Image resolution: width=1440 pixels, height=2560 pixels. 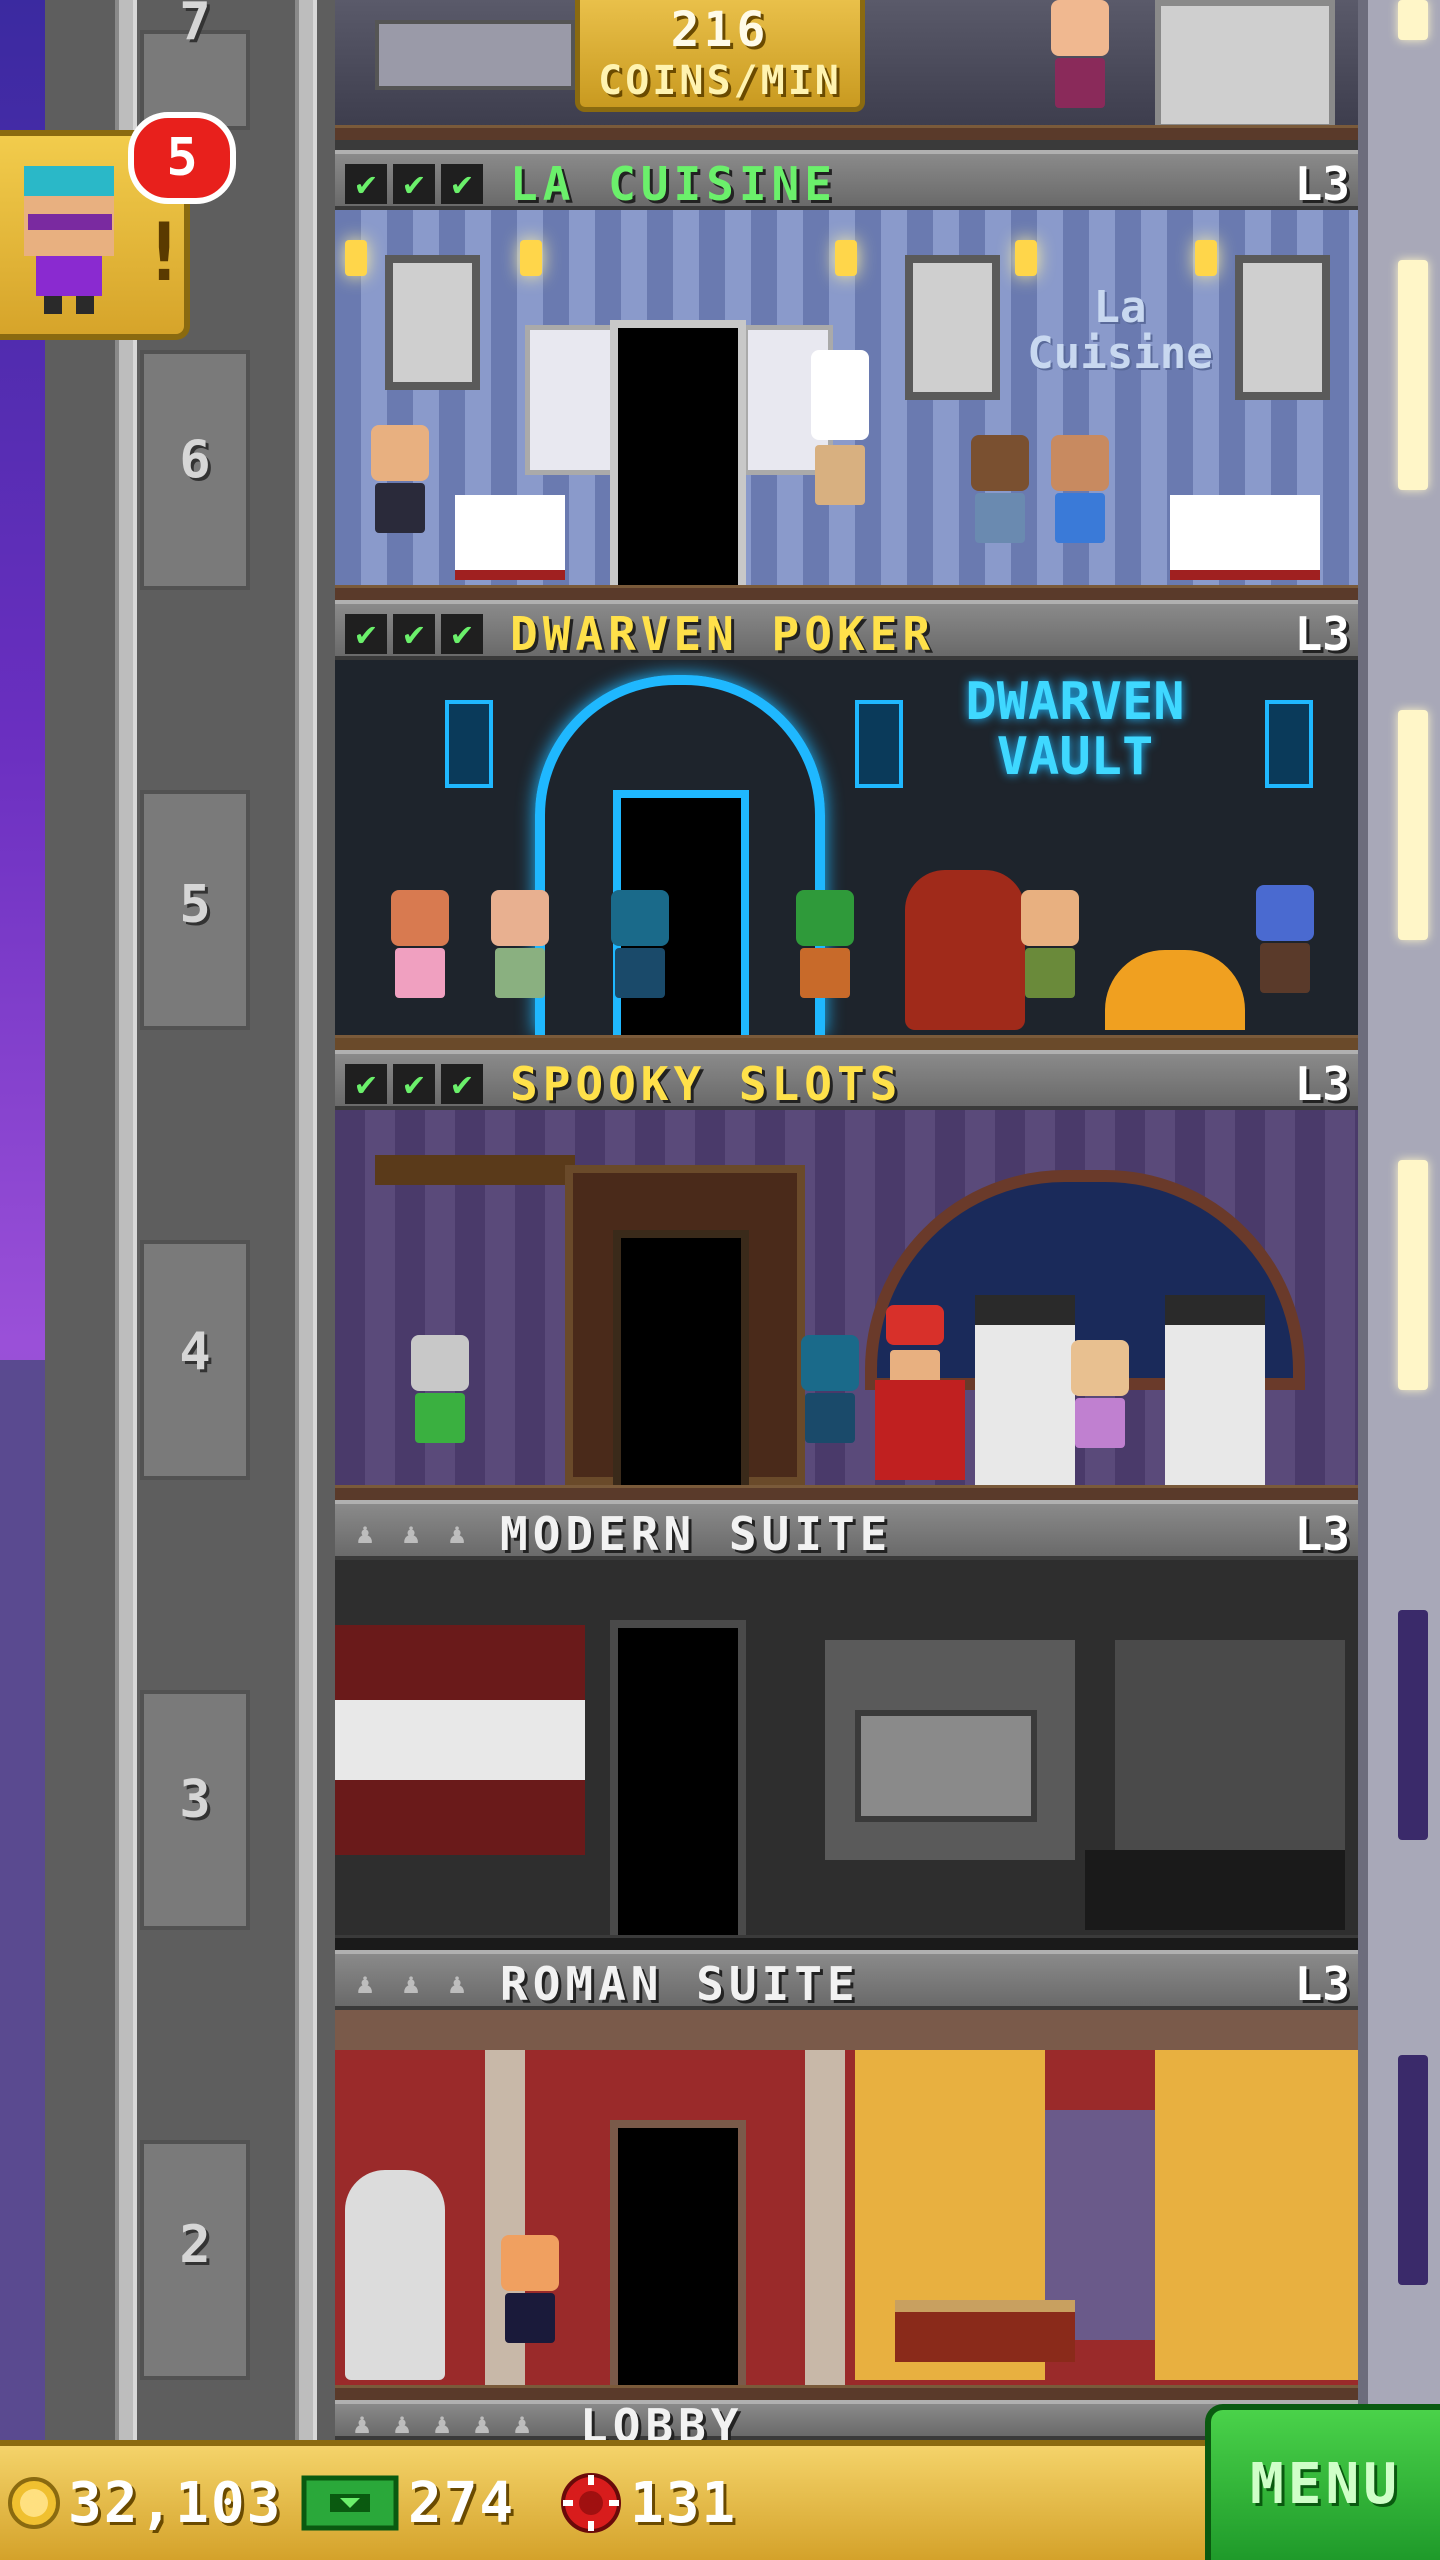 I want to click on bux-icon, so click(x=350, y=2503).